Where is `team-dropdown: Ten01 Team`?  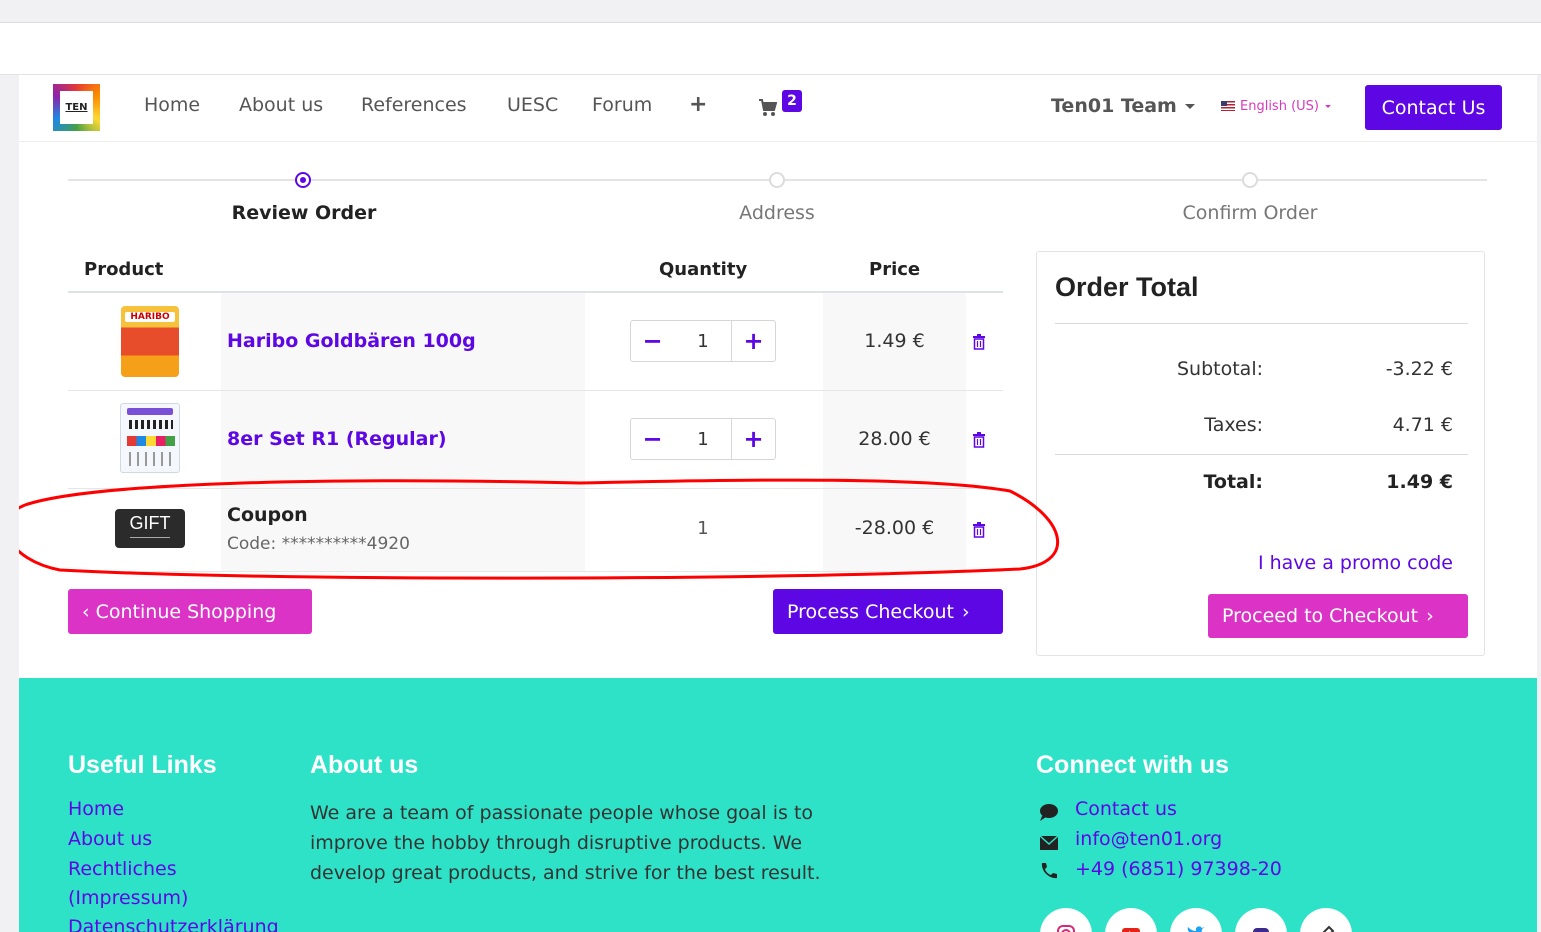
team-dropdown: Ten01 Team is located at coordinates (1123, 106).